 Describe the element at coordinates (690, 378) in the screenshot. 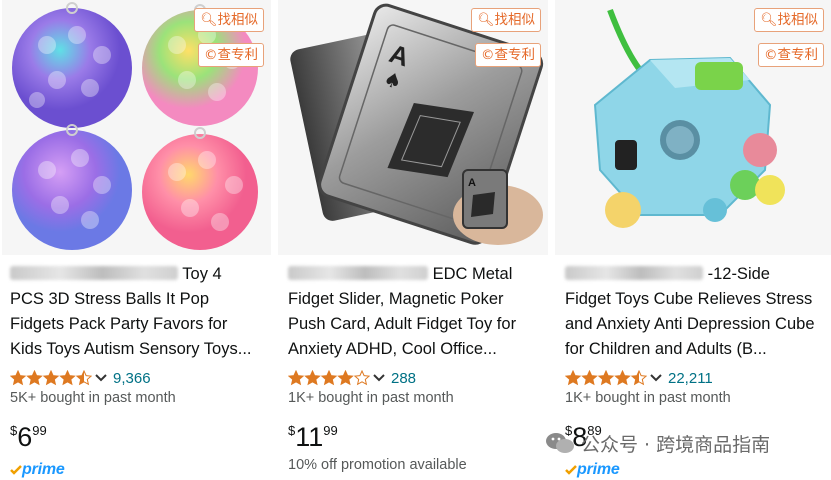

I see `review-count: 22,211` at that location.